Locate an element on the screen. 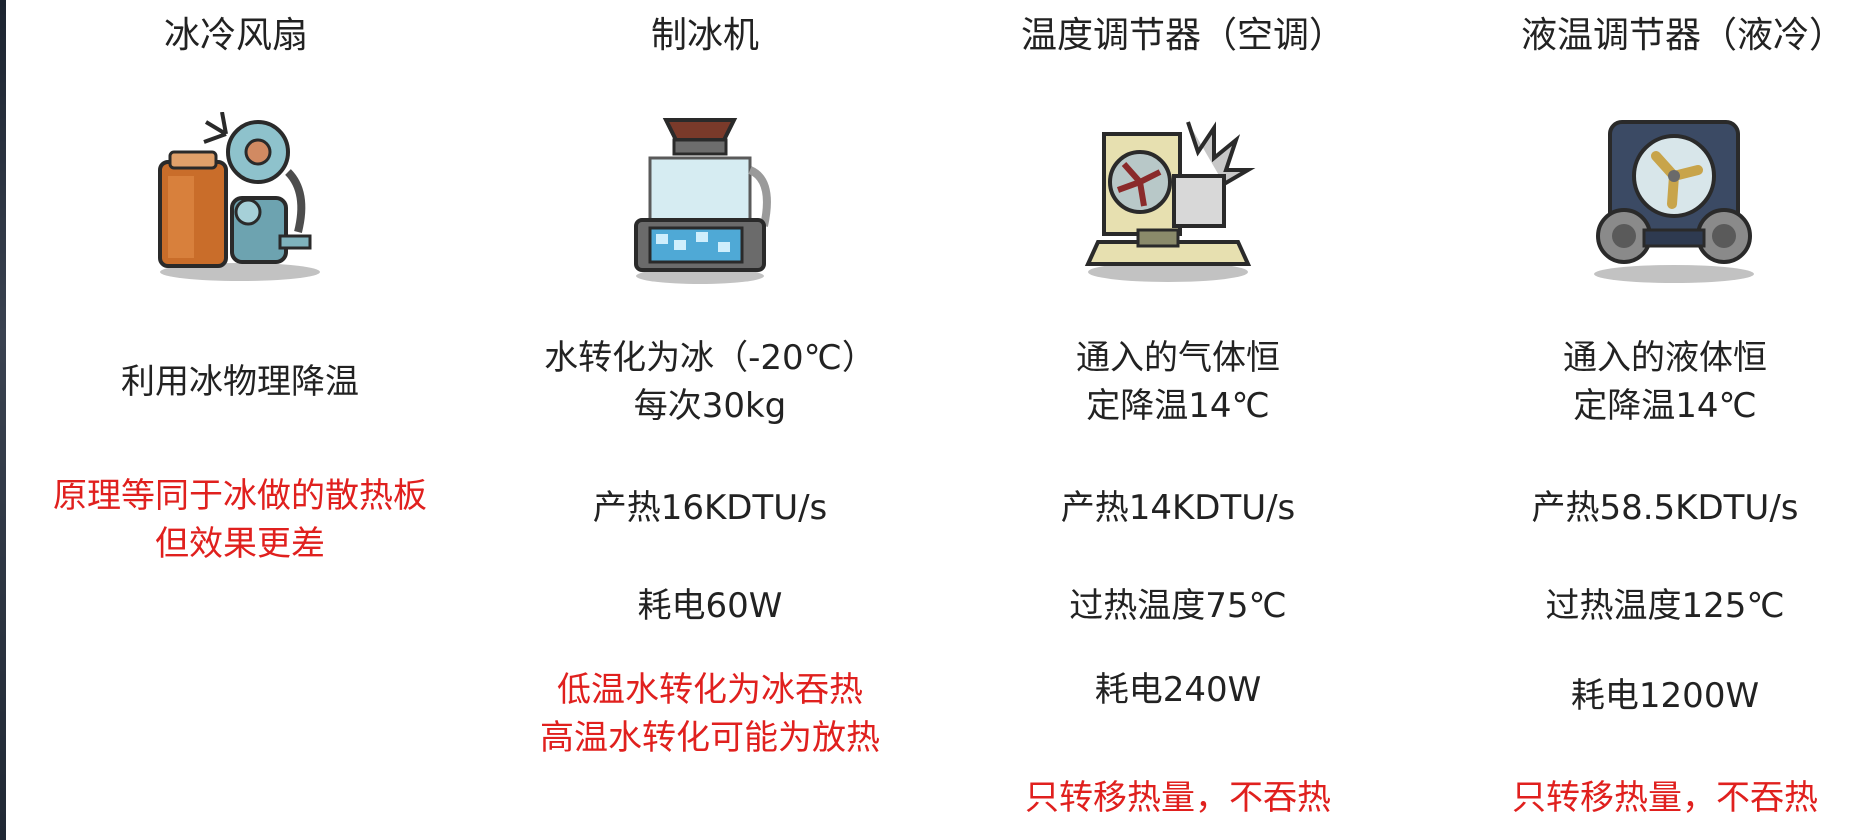 This screenshot has width=1875, height=840. column-title: 温度调节器（空调） is located at coordinates (1182, 35).